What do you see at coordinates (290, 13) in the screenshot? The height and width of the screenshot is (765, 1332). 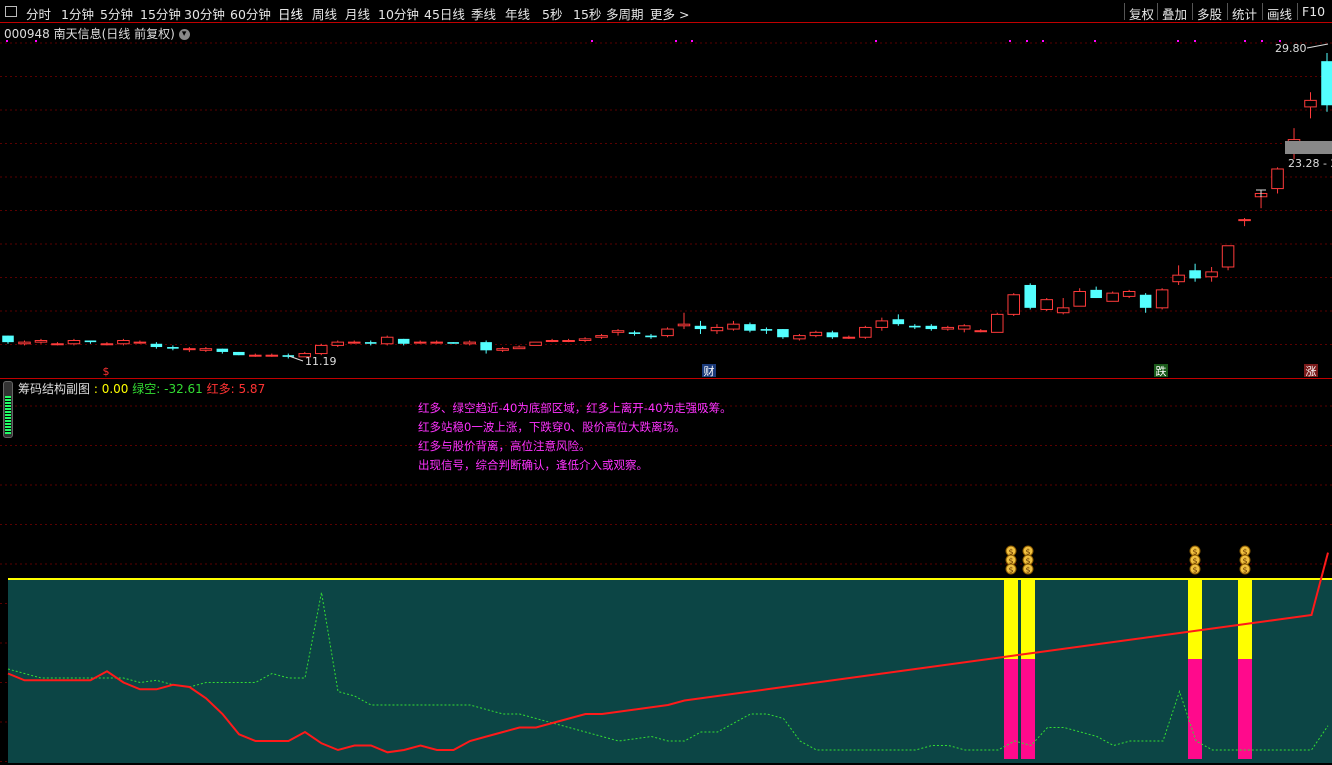 I see `period-tab: 日线` at bounding box center [290, 13].